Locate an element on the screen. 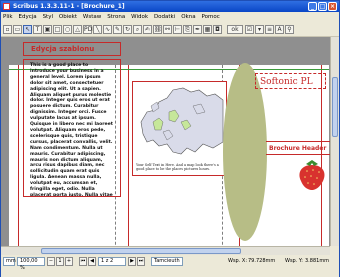 The image size is (340, 277). horizontal-scrollbar is located at coordinates (165, 250).